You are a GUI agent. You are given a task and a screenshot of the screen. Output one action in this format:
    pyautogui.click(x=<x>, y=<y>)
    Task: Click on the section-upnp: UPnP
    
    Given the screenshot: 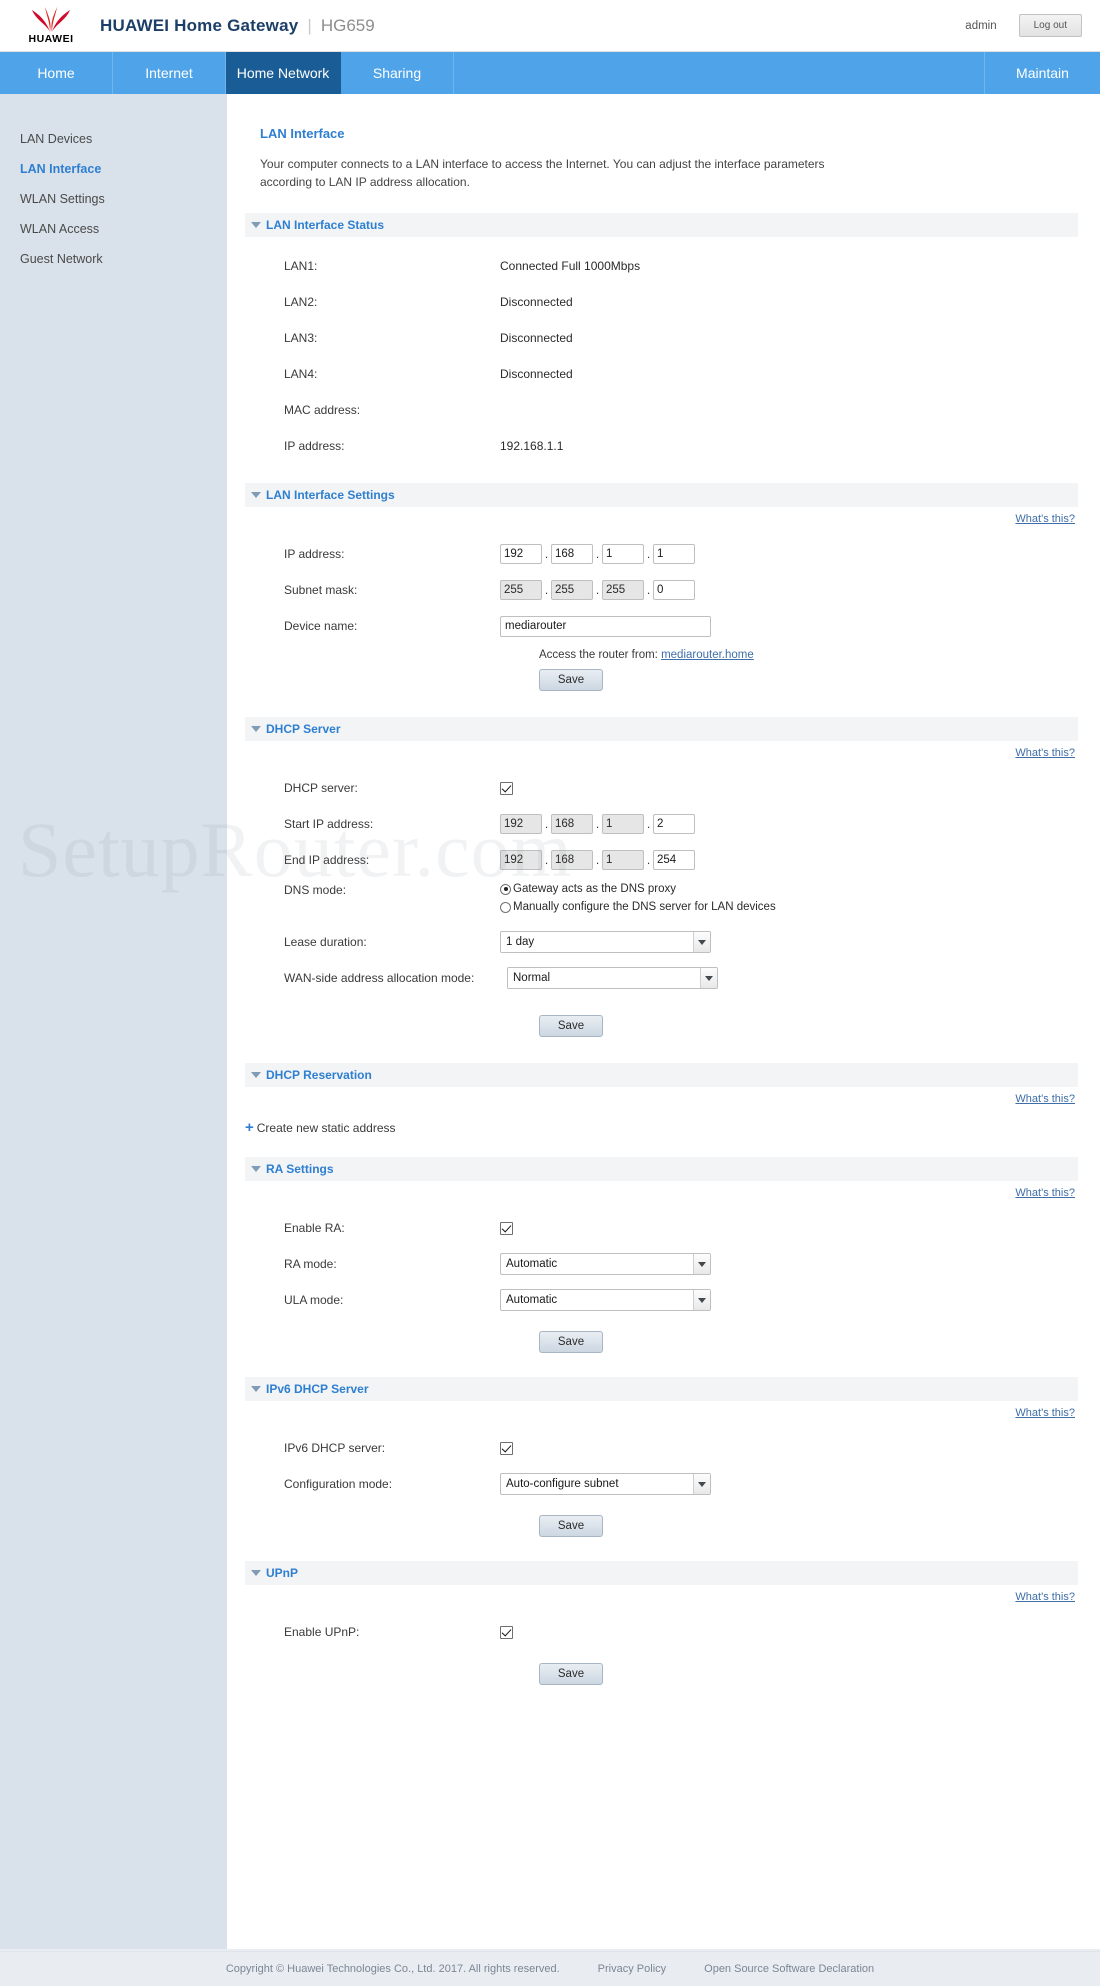 What is the action you would take?
    pyautogui.click(x=661, y=1573)
    